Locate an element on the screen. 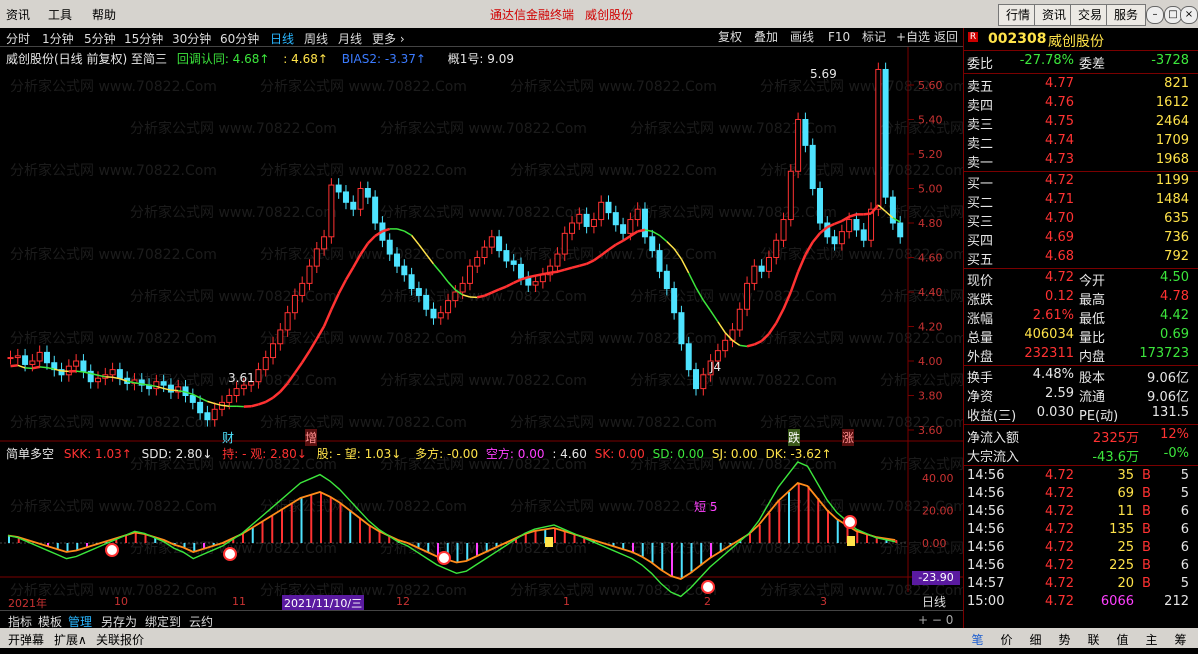  period-tab: 1分钟 is located at coordinates (58, 38).